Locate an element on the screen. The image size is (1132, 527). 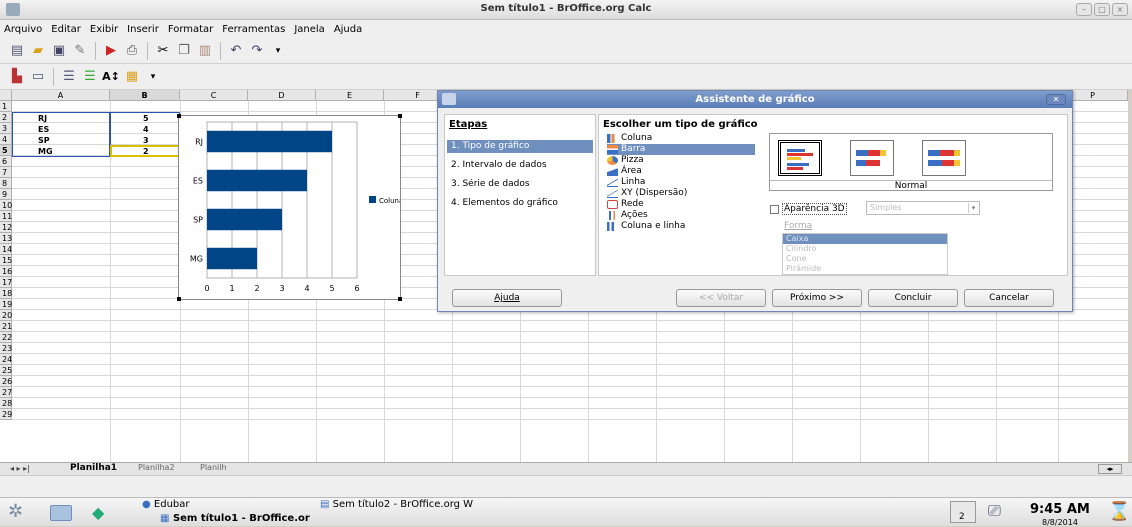
row-header: 22 is located at coordinates (6, 337).